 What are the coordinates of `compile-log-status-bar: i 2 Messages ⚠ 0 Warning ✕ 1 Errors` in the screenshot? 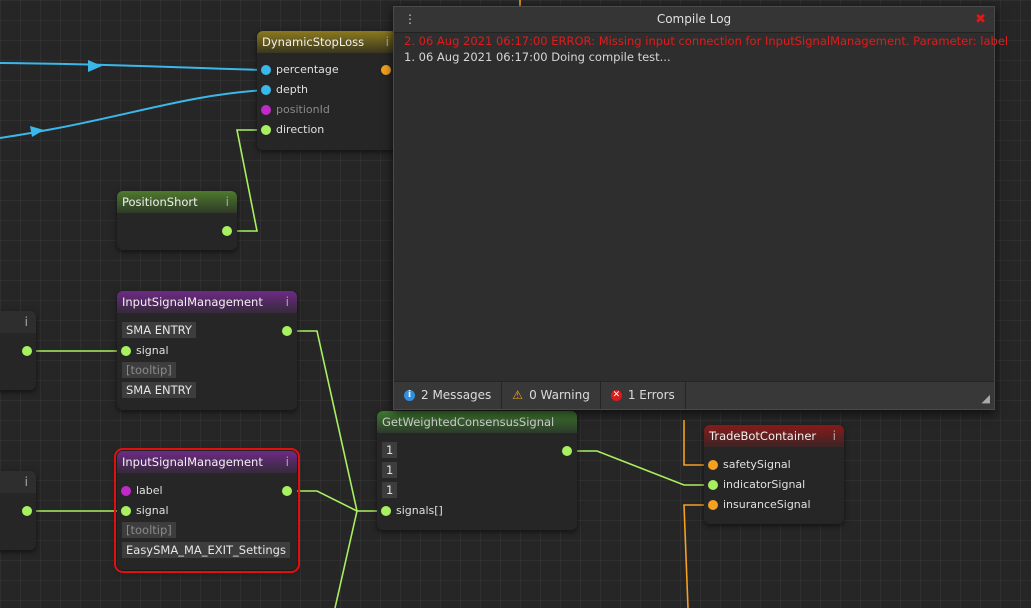 It's located at (694, 395).